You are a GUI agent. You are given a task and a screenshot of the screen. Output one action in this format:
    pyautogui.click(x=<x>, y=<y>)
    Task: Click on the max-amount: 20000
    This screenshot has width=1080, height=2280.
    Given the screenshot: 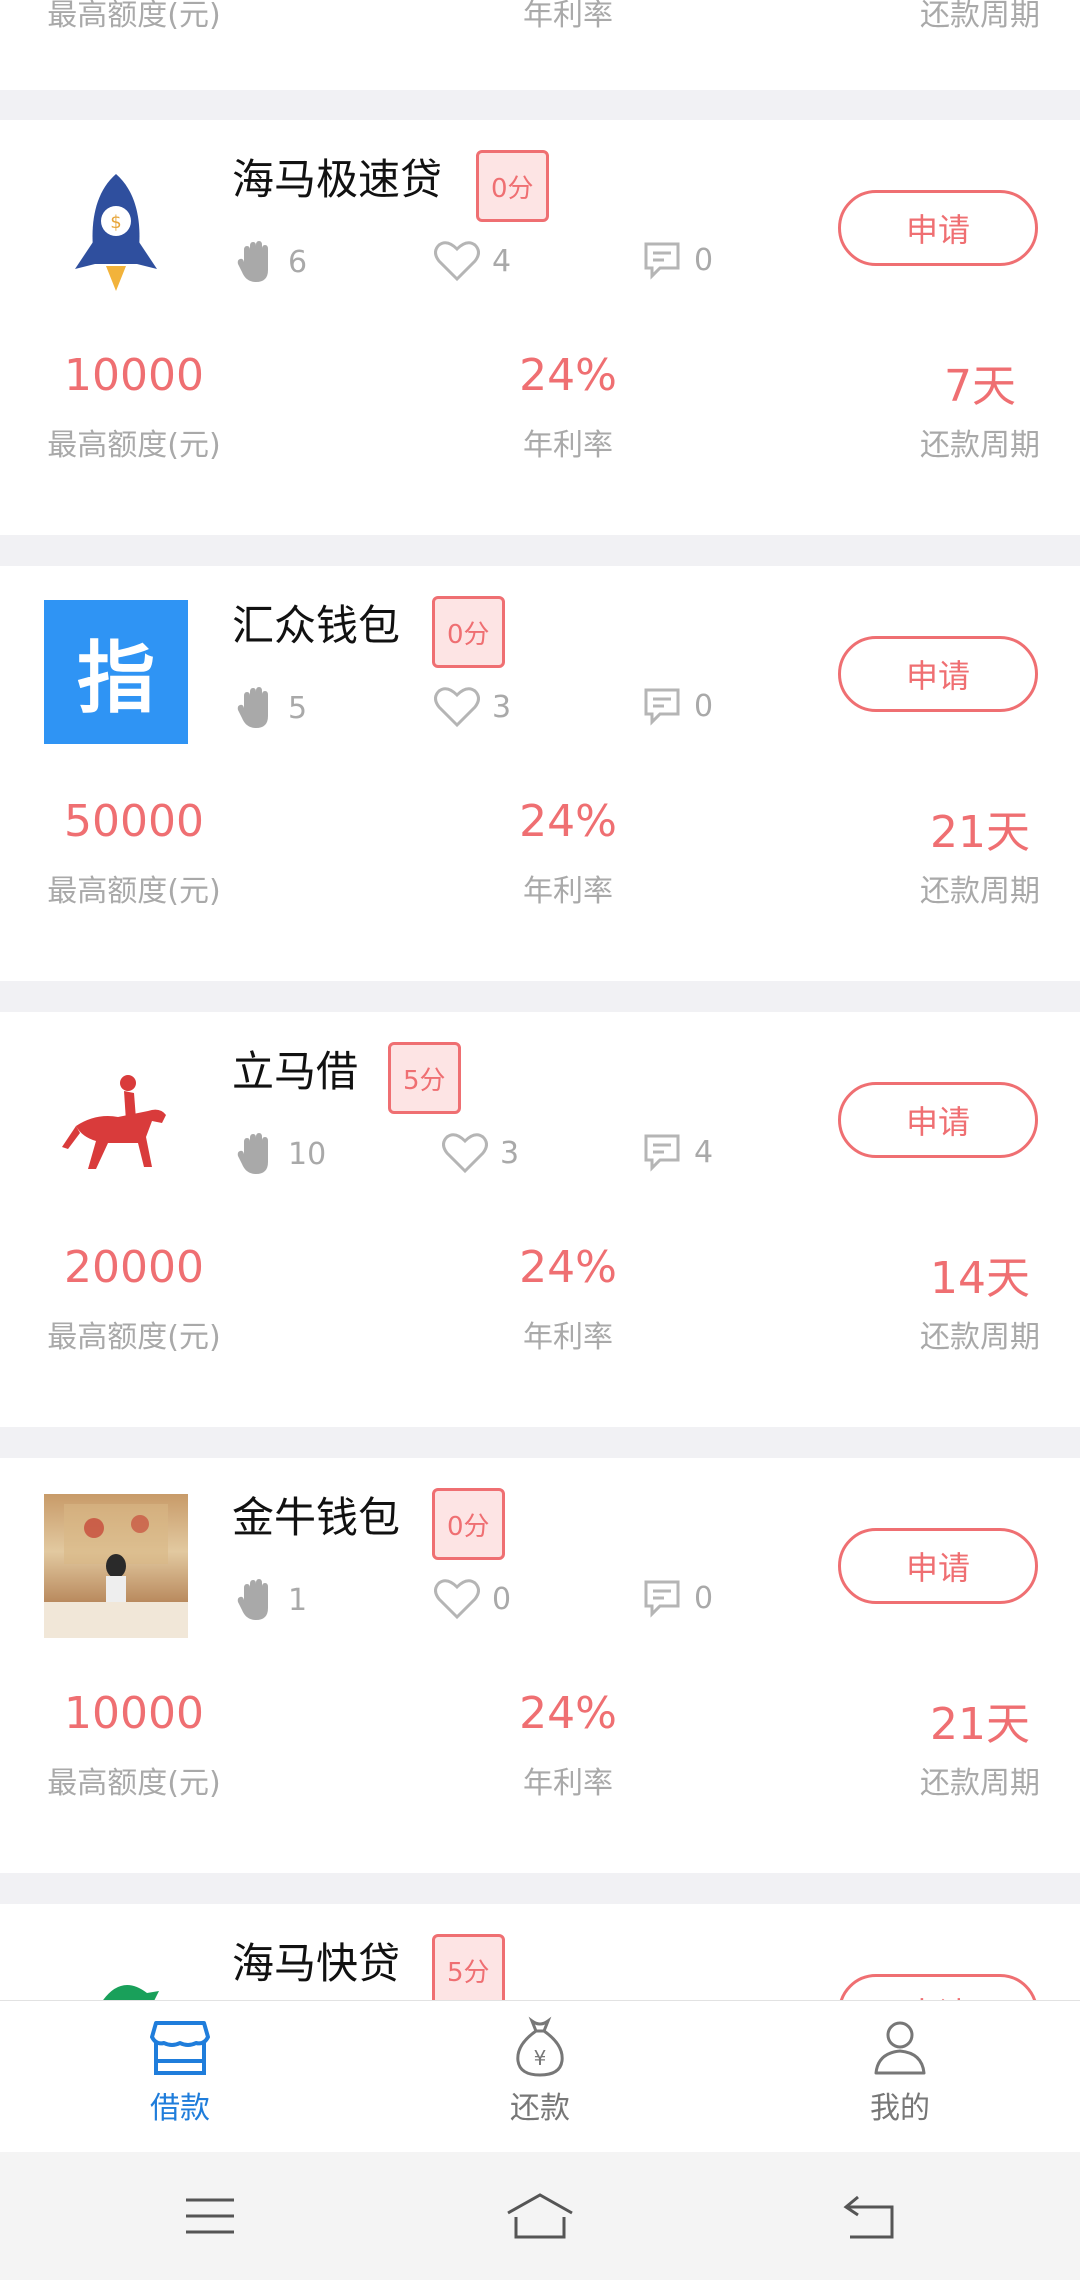 What is the action you would take?
    pyautogui.click(x=134, y=1267)
    